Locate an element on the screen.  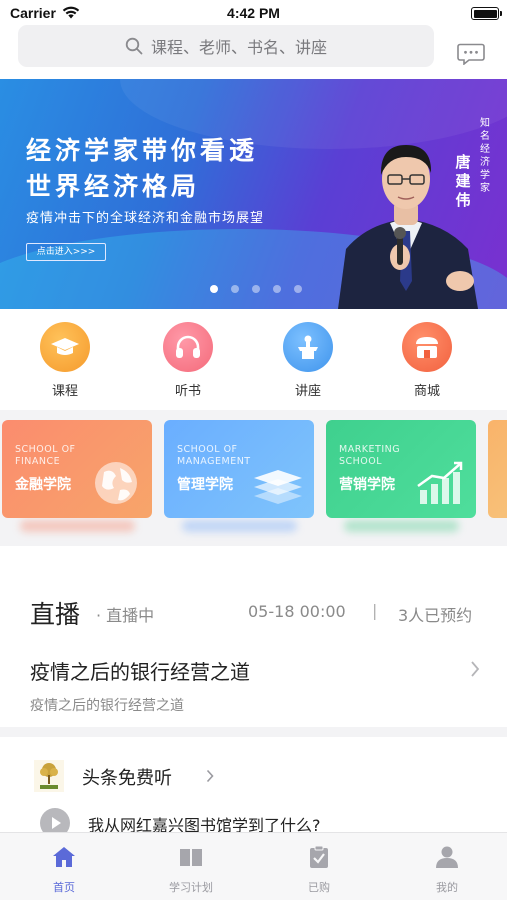
category-label: 课程 is located at coordinates (64, 391).